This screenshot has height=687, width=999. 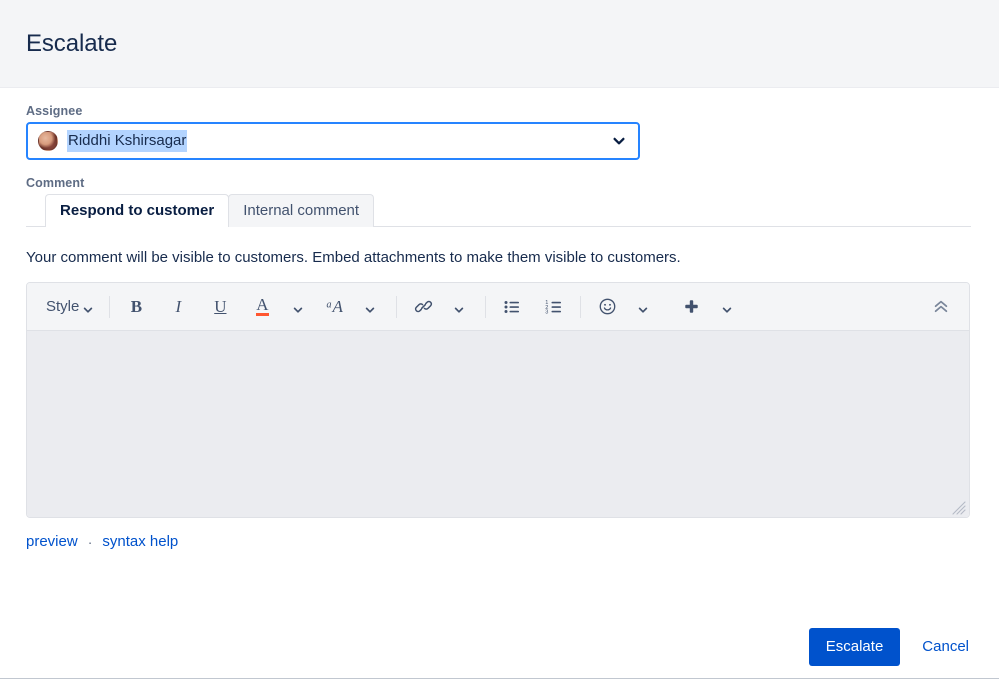 I want to click on tab-respond-to-customer-label: Respond to customer, so click(x=137, y=210).